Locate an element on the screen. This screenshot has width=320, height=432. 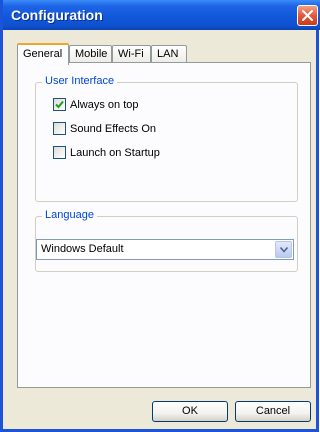
tab-general: General is located at coordinates (43, 54).